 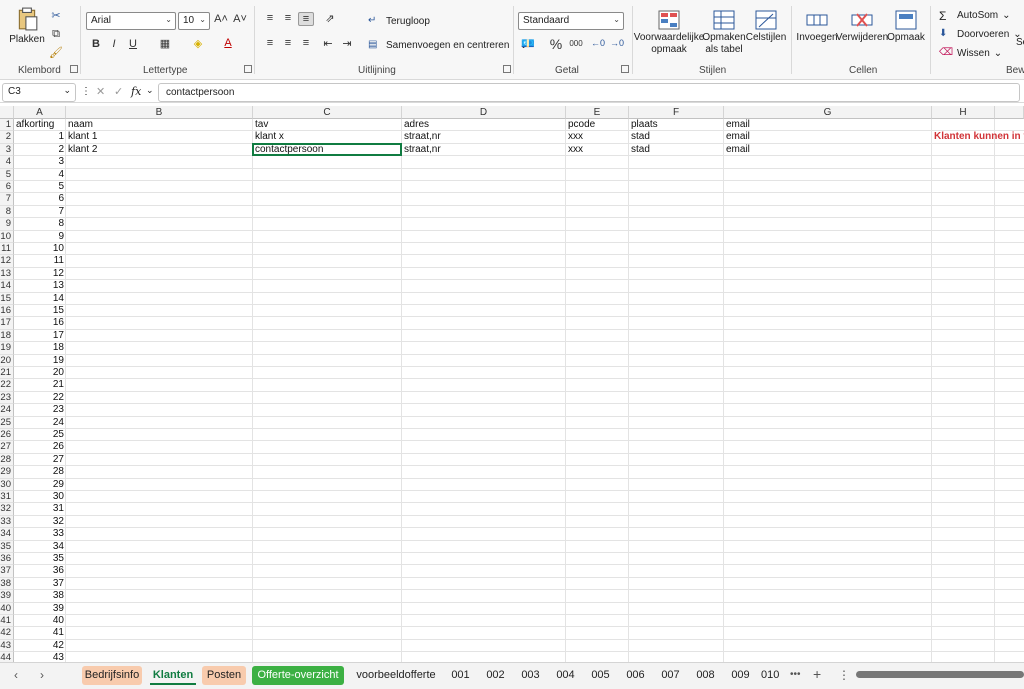 I want to click on cell-a14: 13, so click(x=40, y=286).